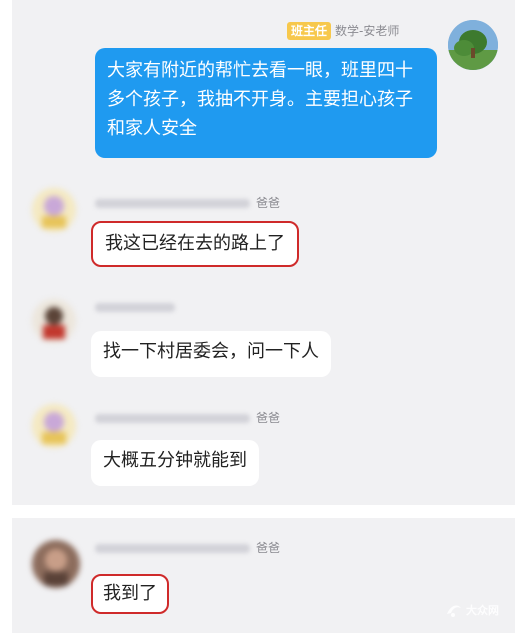 The image size is (527, 633). What do you see at coordinates (130, 594) in the screenshot?
I see `message-bubble-4: 我到了` at bounding box center [130, 594].